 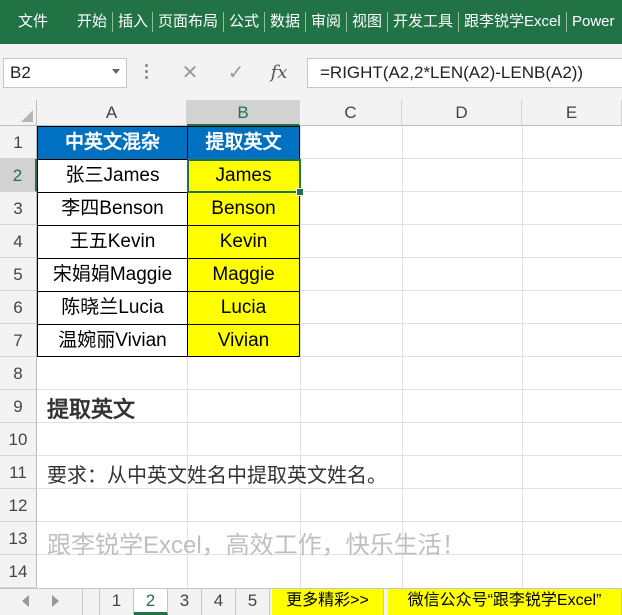 What do you see at coordinates (244, 176) in the screenshot?
I see `active-cell-outline` at bounding box center [244, 176].